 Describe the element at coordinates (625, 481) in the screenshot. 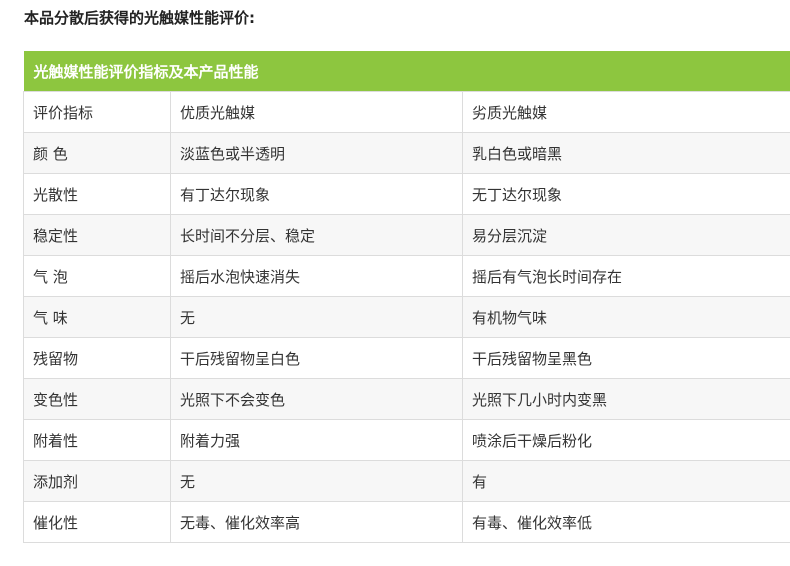

I see `inferior-cell: 有` at that location.